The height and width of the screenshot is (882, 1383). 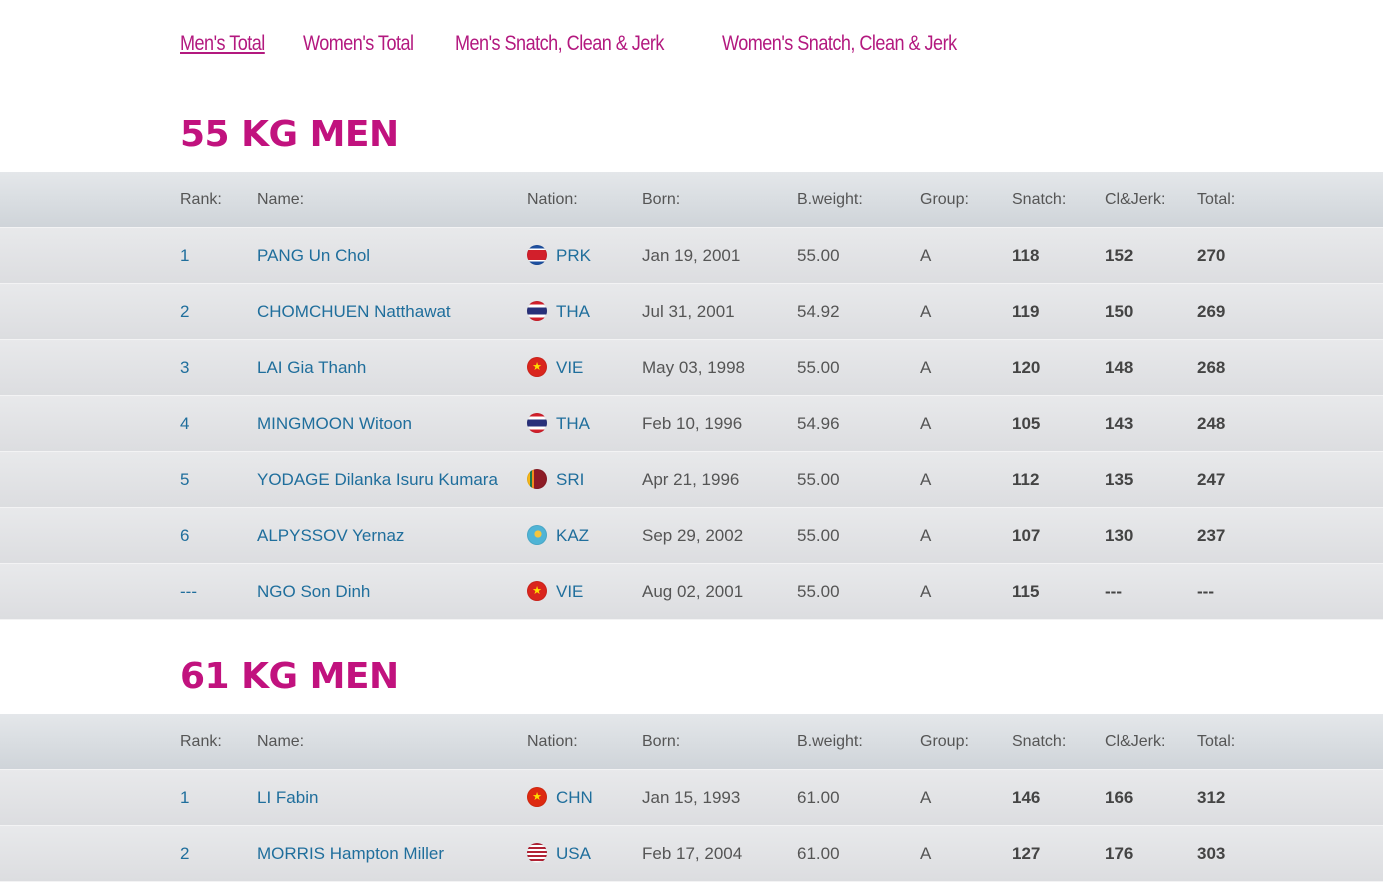 I want to click on rank-cell: 6, so click(x=184, y=536).